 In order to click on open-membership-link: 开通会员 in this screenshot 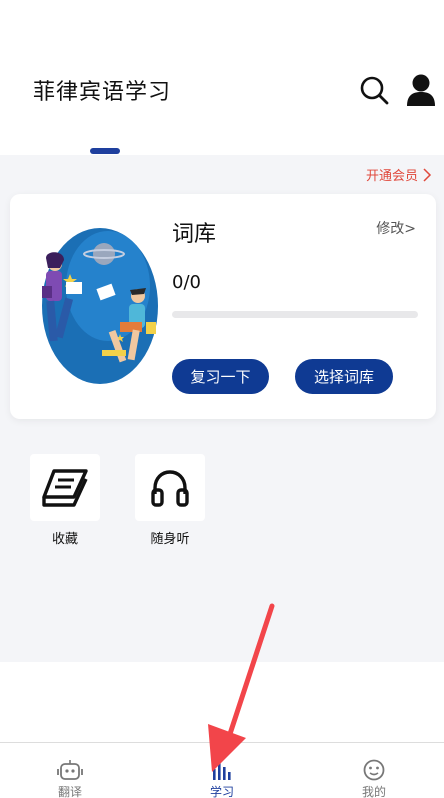, I will do `click(399, 174)`.